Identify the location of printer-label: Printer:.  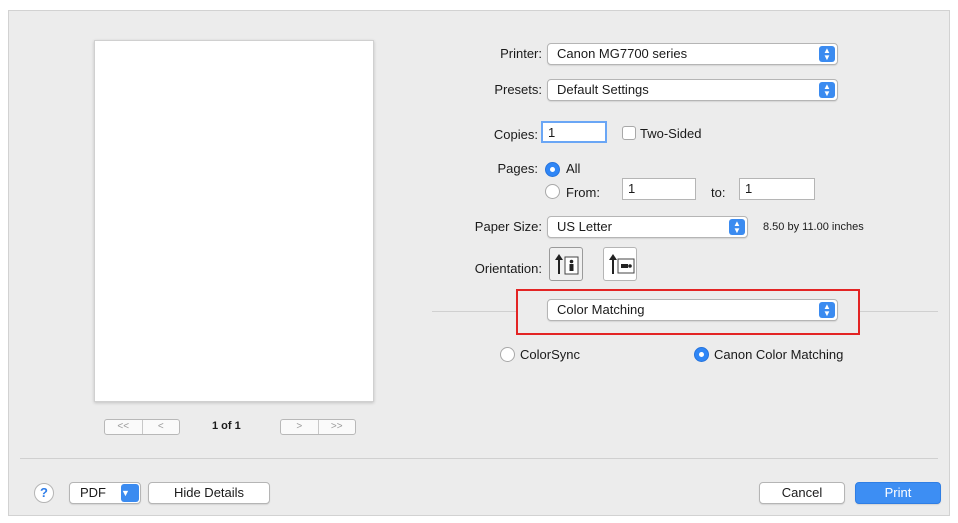
(521, 53).